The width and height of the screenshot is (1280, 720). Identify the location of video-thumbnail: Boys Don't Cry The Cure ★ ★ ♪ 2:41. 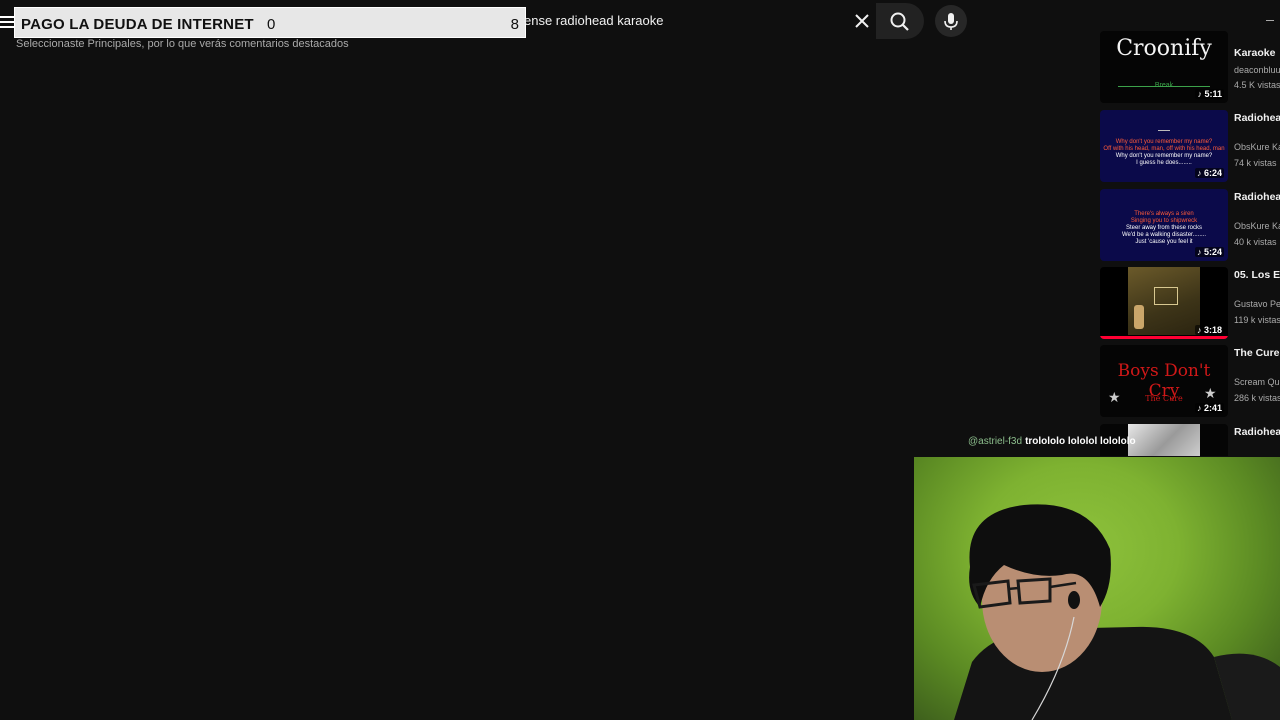
(1164, 381).